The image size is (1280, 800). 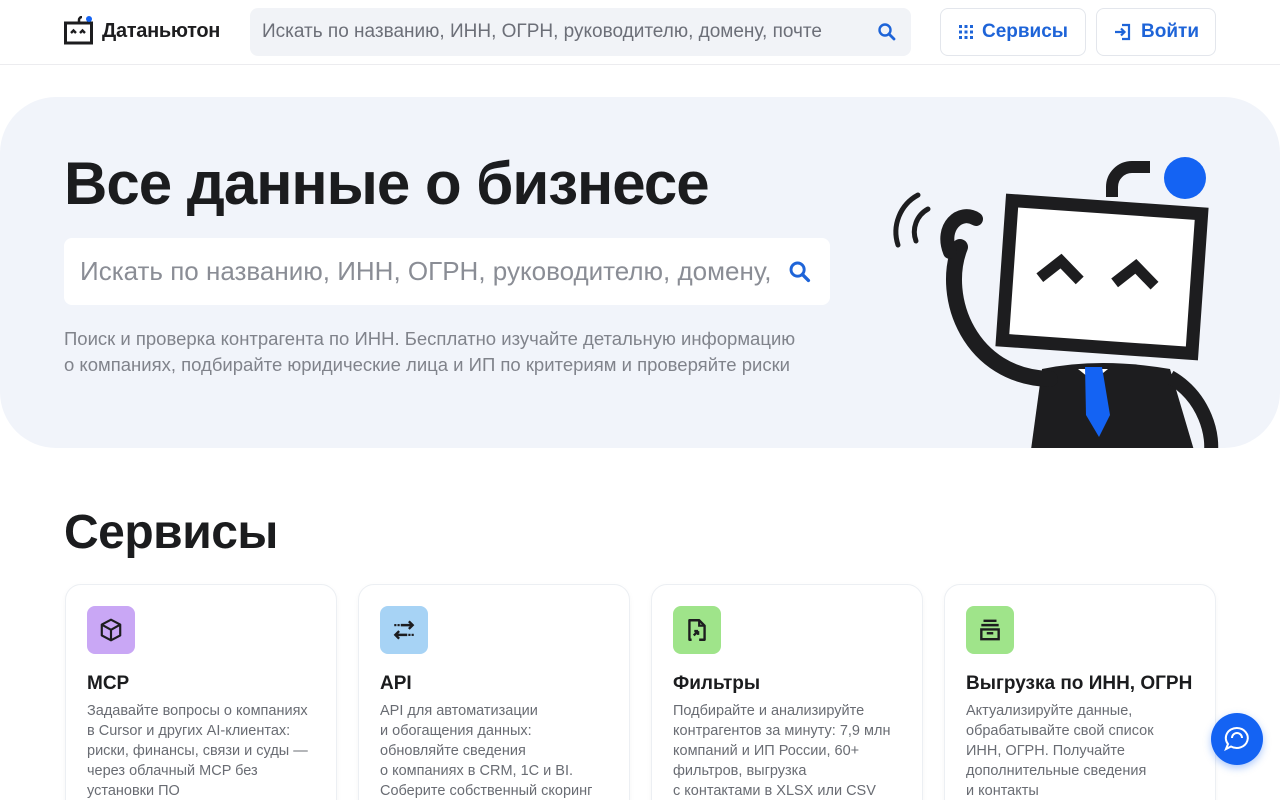 I want to click on login-icon, so click(x=1123, y=32).